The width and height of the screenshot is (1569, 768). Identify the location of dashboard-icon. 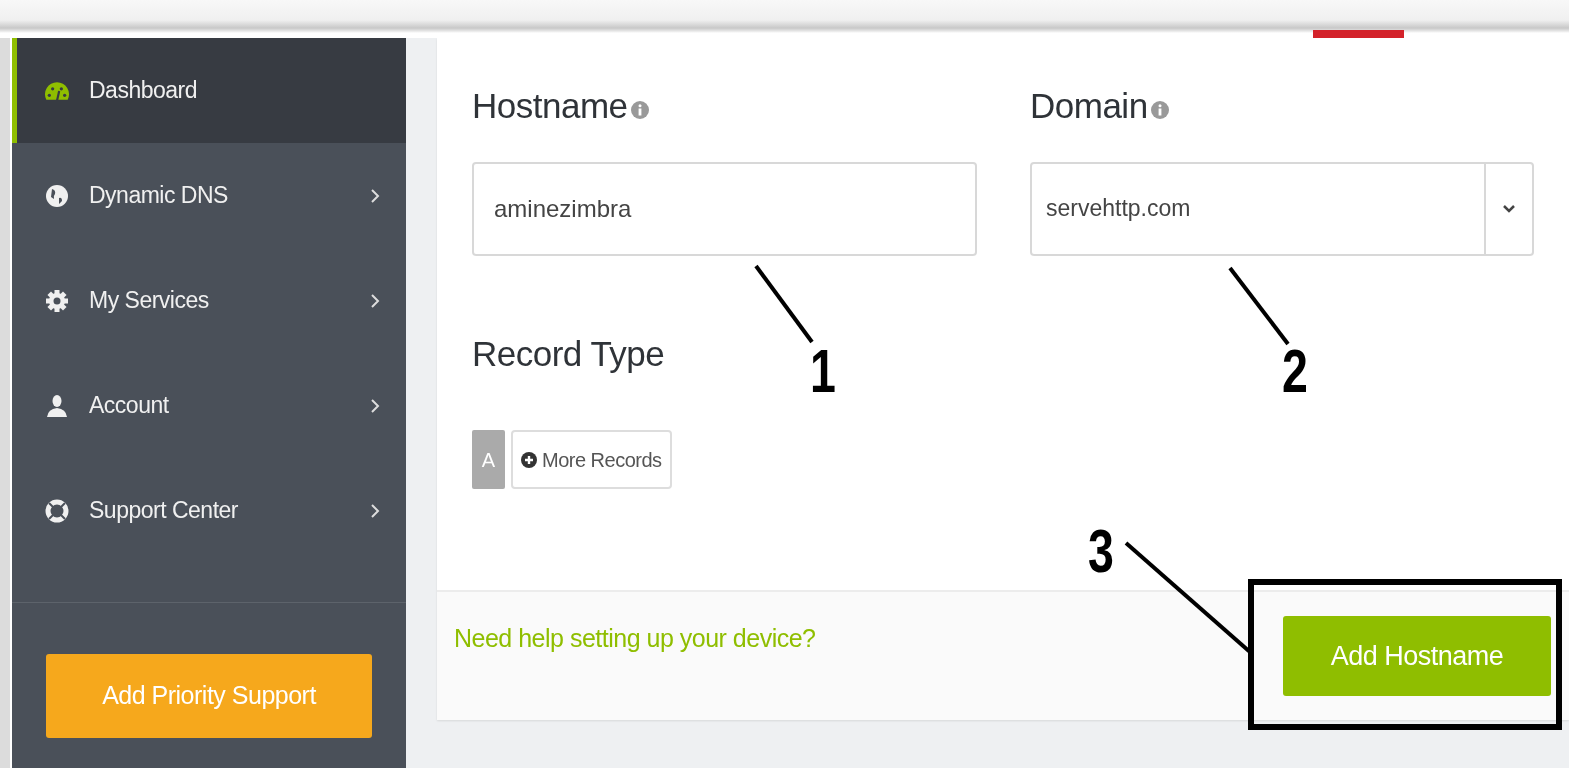
(57, 90).